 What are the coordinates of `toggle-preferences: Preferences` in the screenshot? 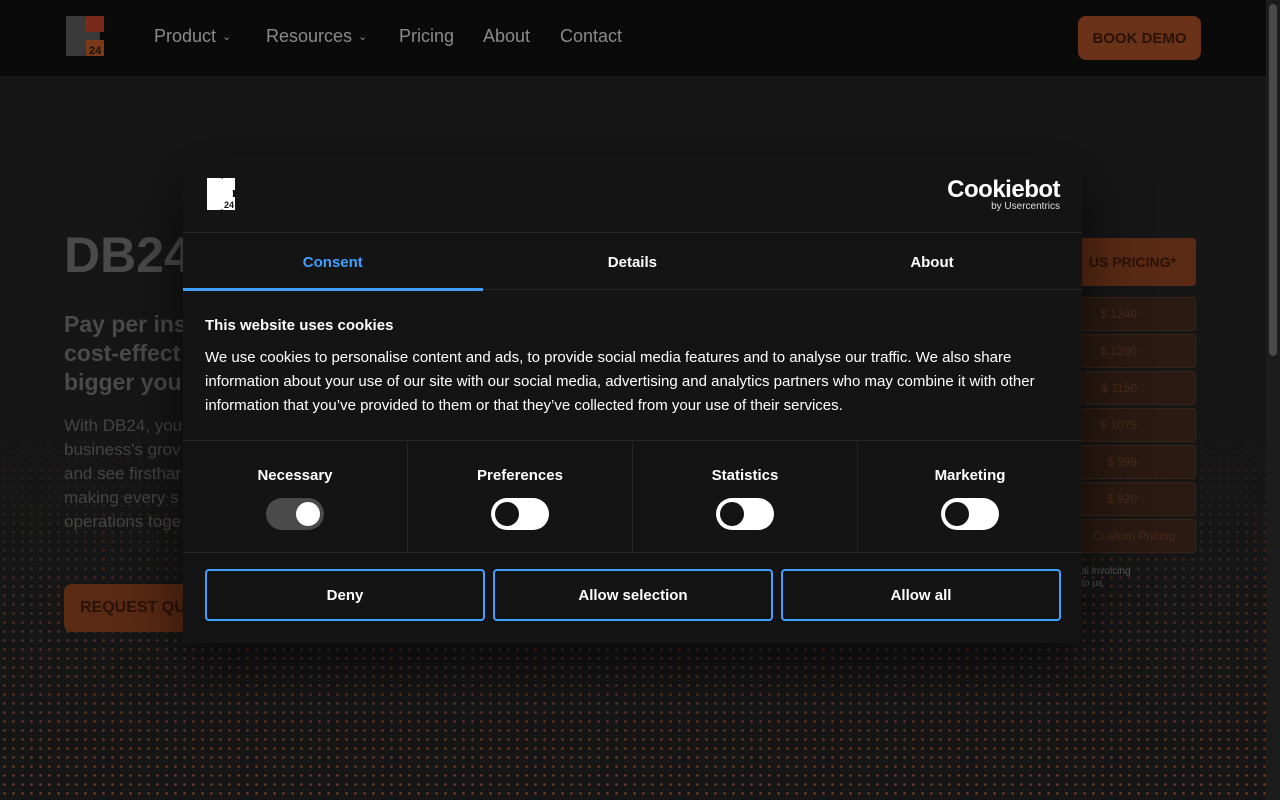 It's located at (520, 496).